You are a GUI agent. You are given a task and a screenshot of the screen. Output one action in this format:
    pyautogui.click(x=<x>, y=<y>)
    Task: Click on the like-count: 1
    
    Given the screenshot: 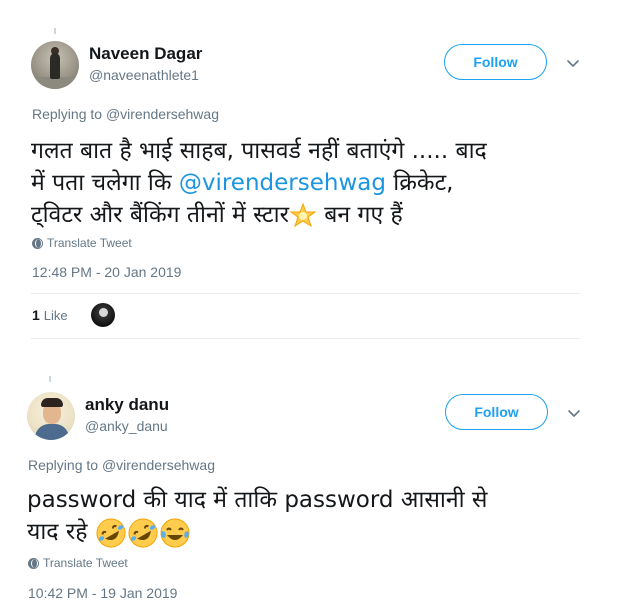 What is the action you would take?
    pyautogui.click(x=36, y=315)
    